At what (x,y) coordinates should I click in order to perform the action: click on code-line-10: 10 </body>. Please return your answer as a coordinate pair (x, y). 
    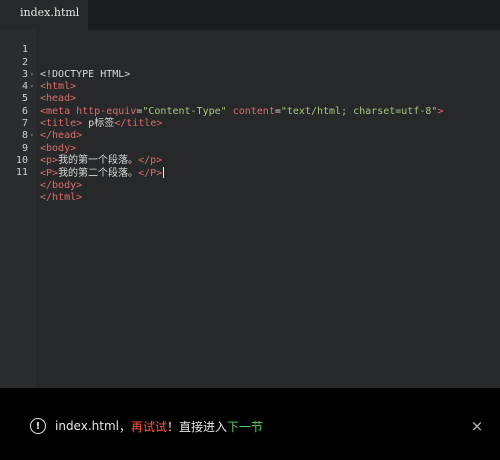
    Looking at the image, I should click on (250, 167).